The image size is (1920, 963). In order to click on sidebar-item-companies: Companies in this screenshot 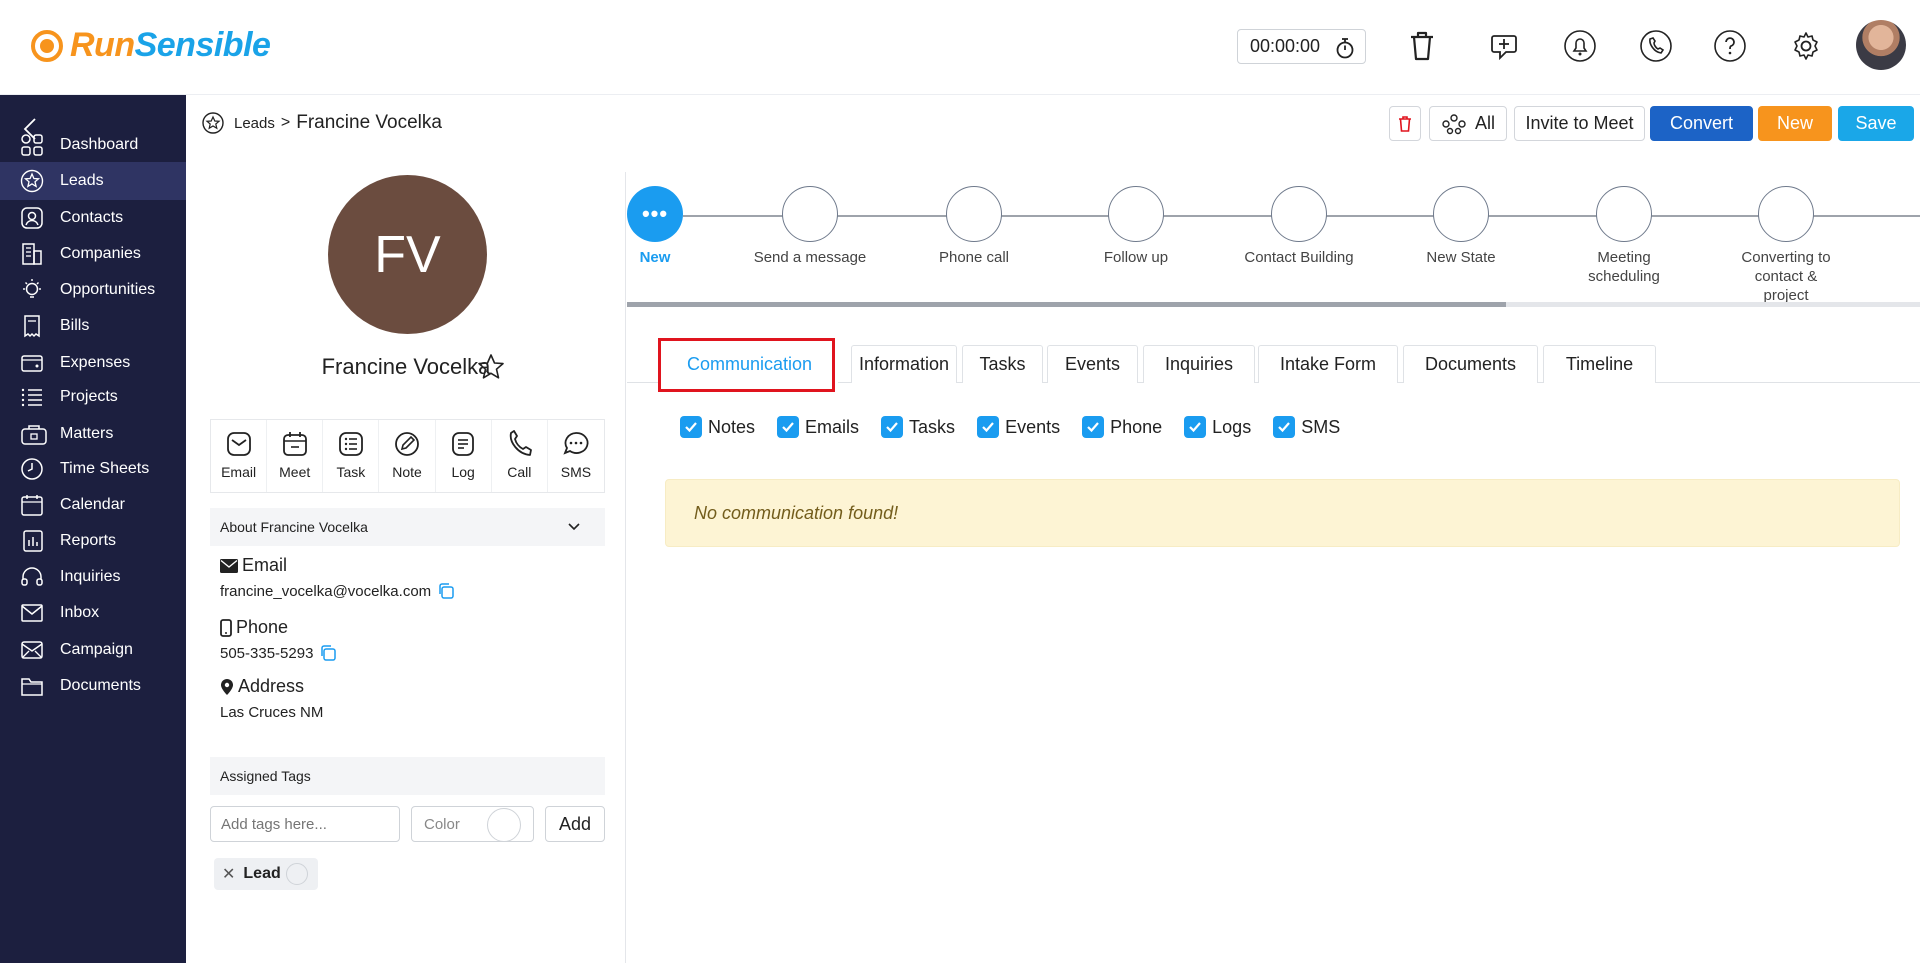, I will do `click(93, 254)`.